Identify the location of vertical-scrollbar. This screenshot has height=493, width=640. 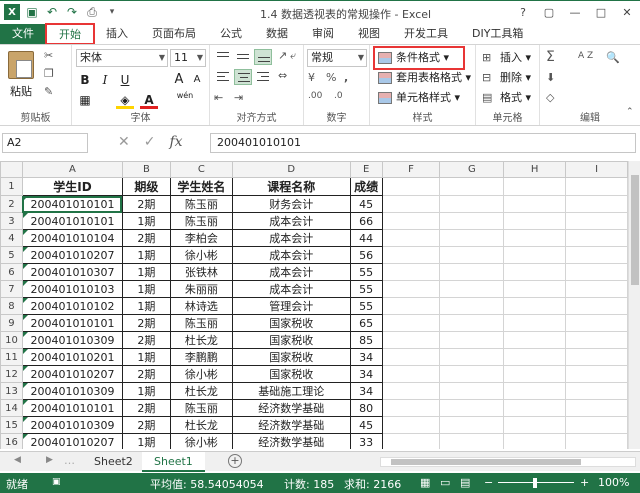
(634, 305).